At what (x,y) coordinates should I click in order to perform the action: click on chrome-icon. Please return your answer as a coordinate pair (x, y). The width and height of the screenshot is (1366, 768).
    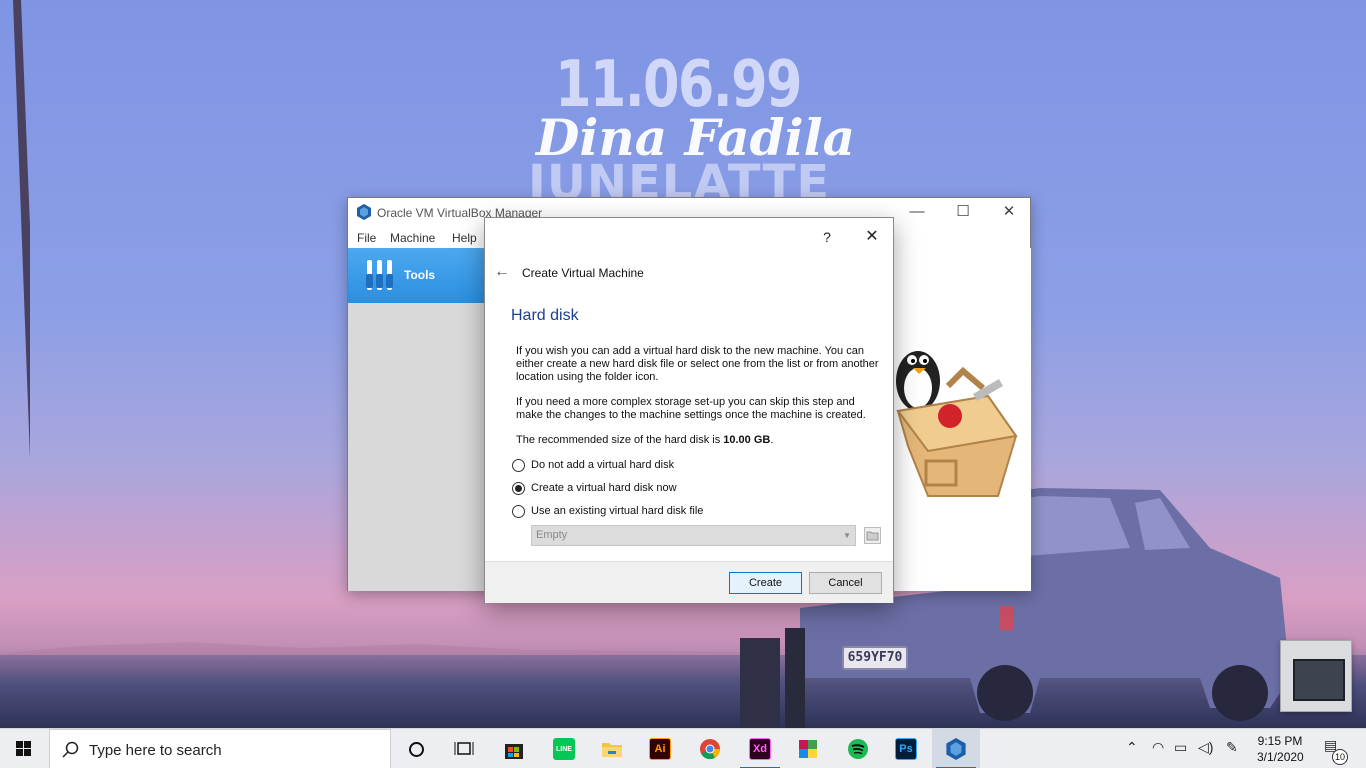
    Looking at the image, I should click on (710, 748).